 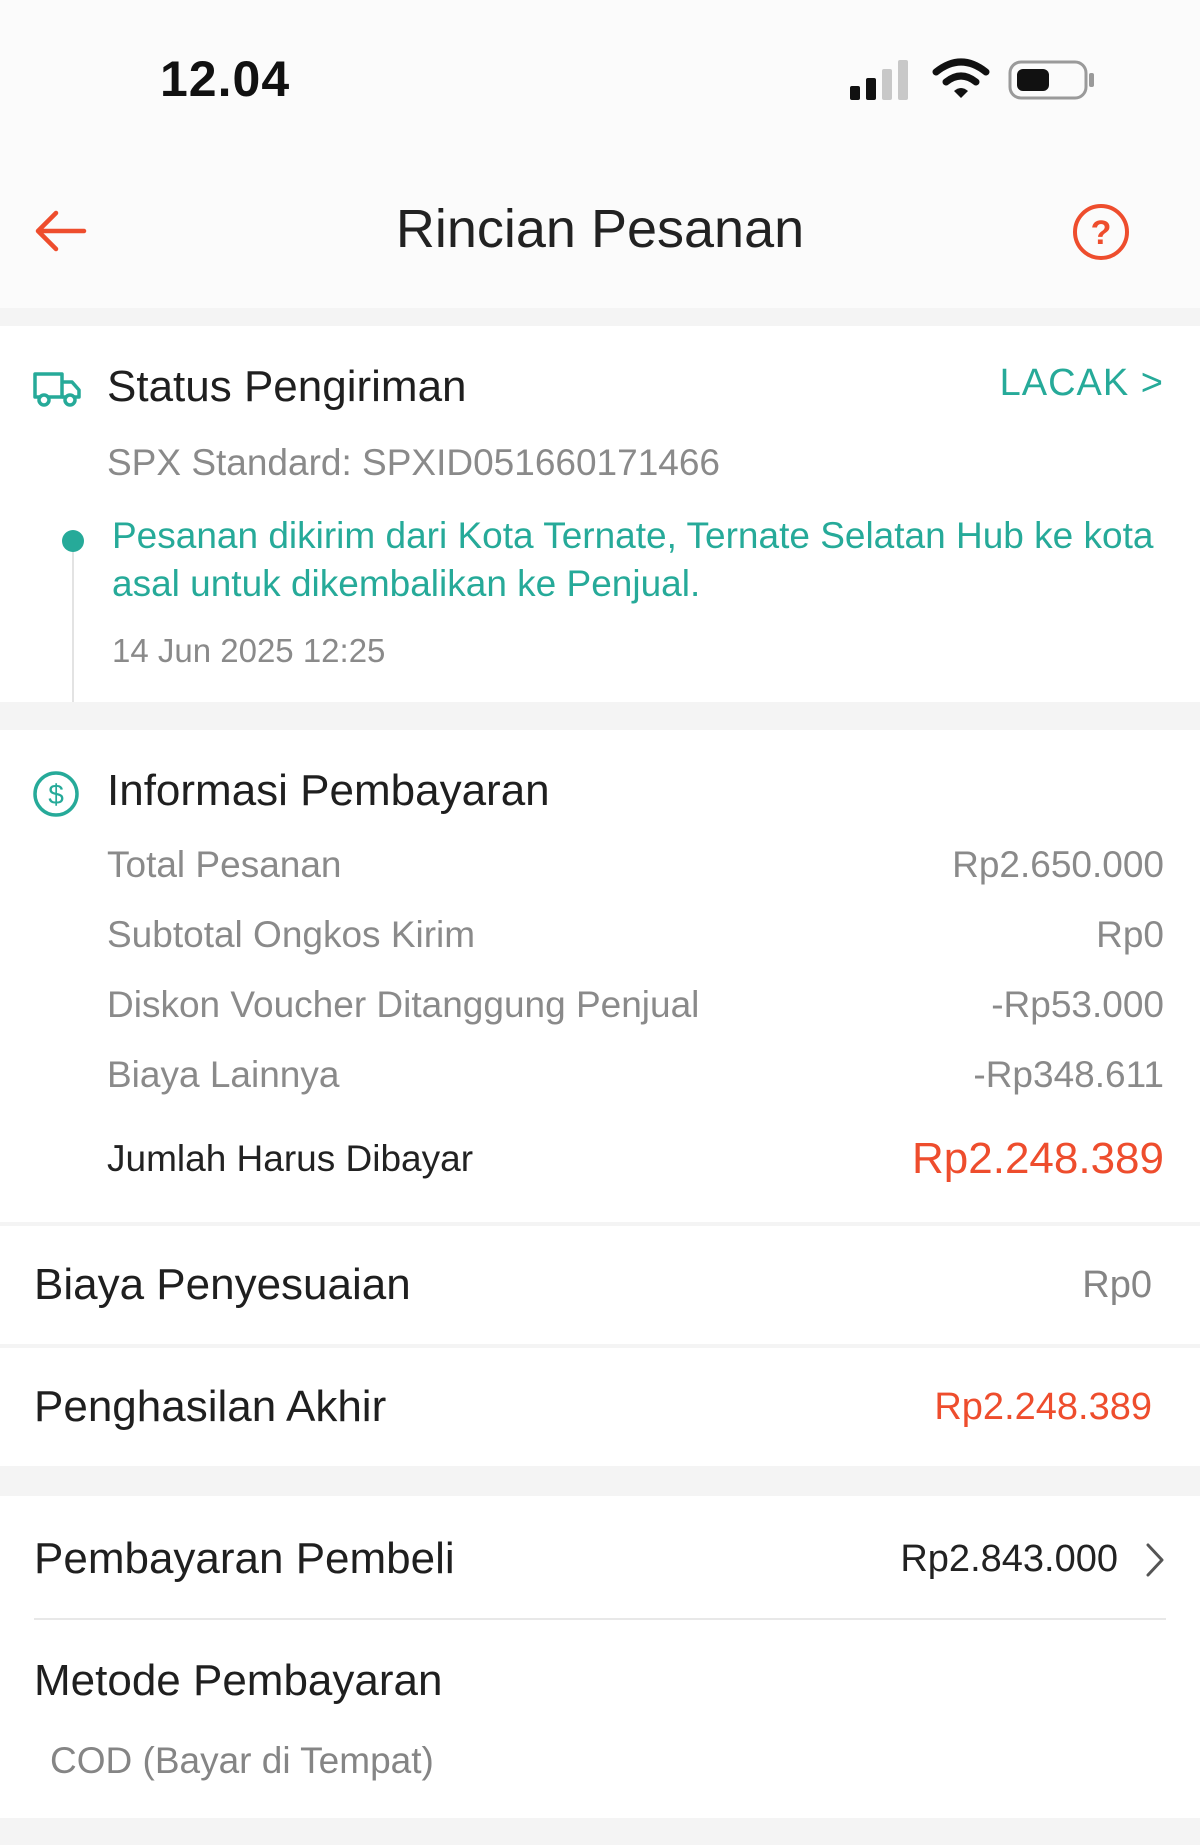 What do you see at coordinates (1082, 383) in the screenshot?
I see `track-link: LACAK >` at bounding box center [1082, 383].